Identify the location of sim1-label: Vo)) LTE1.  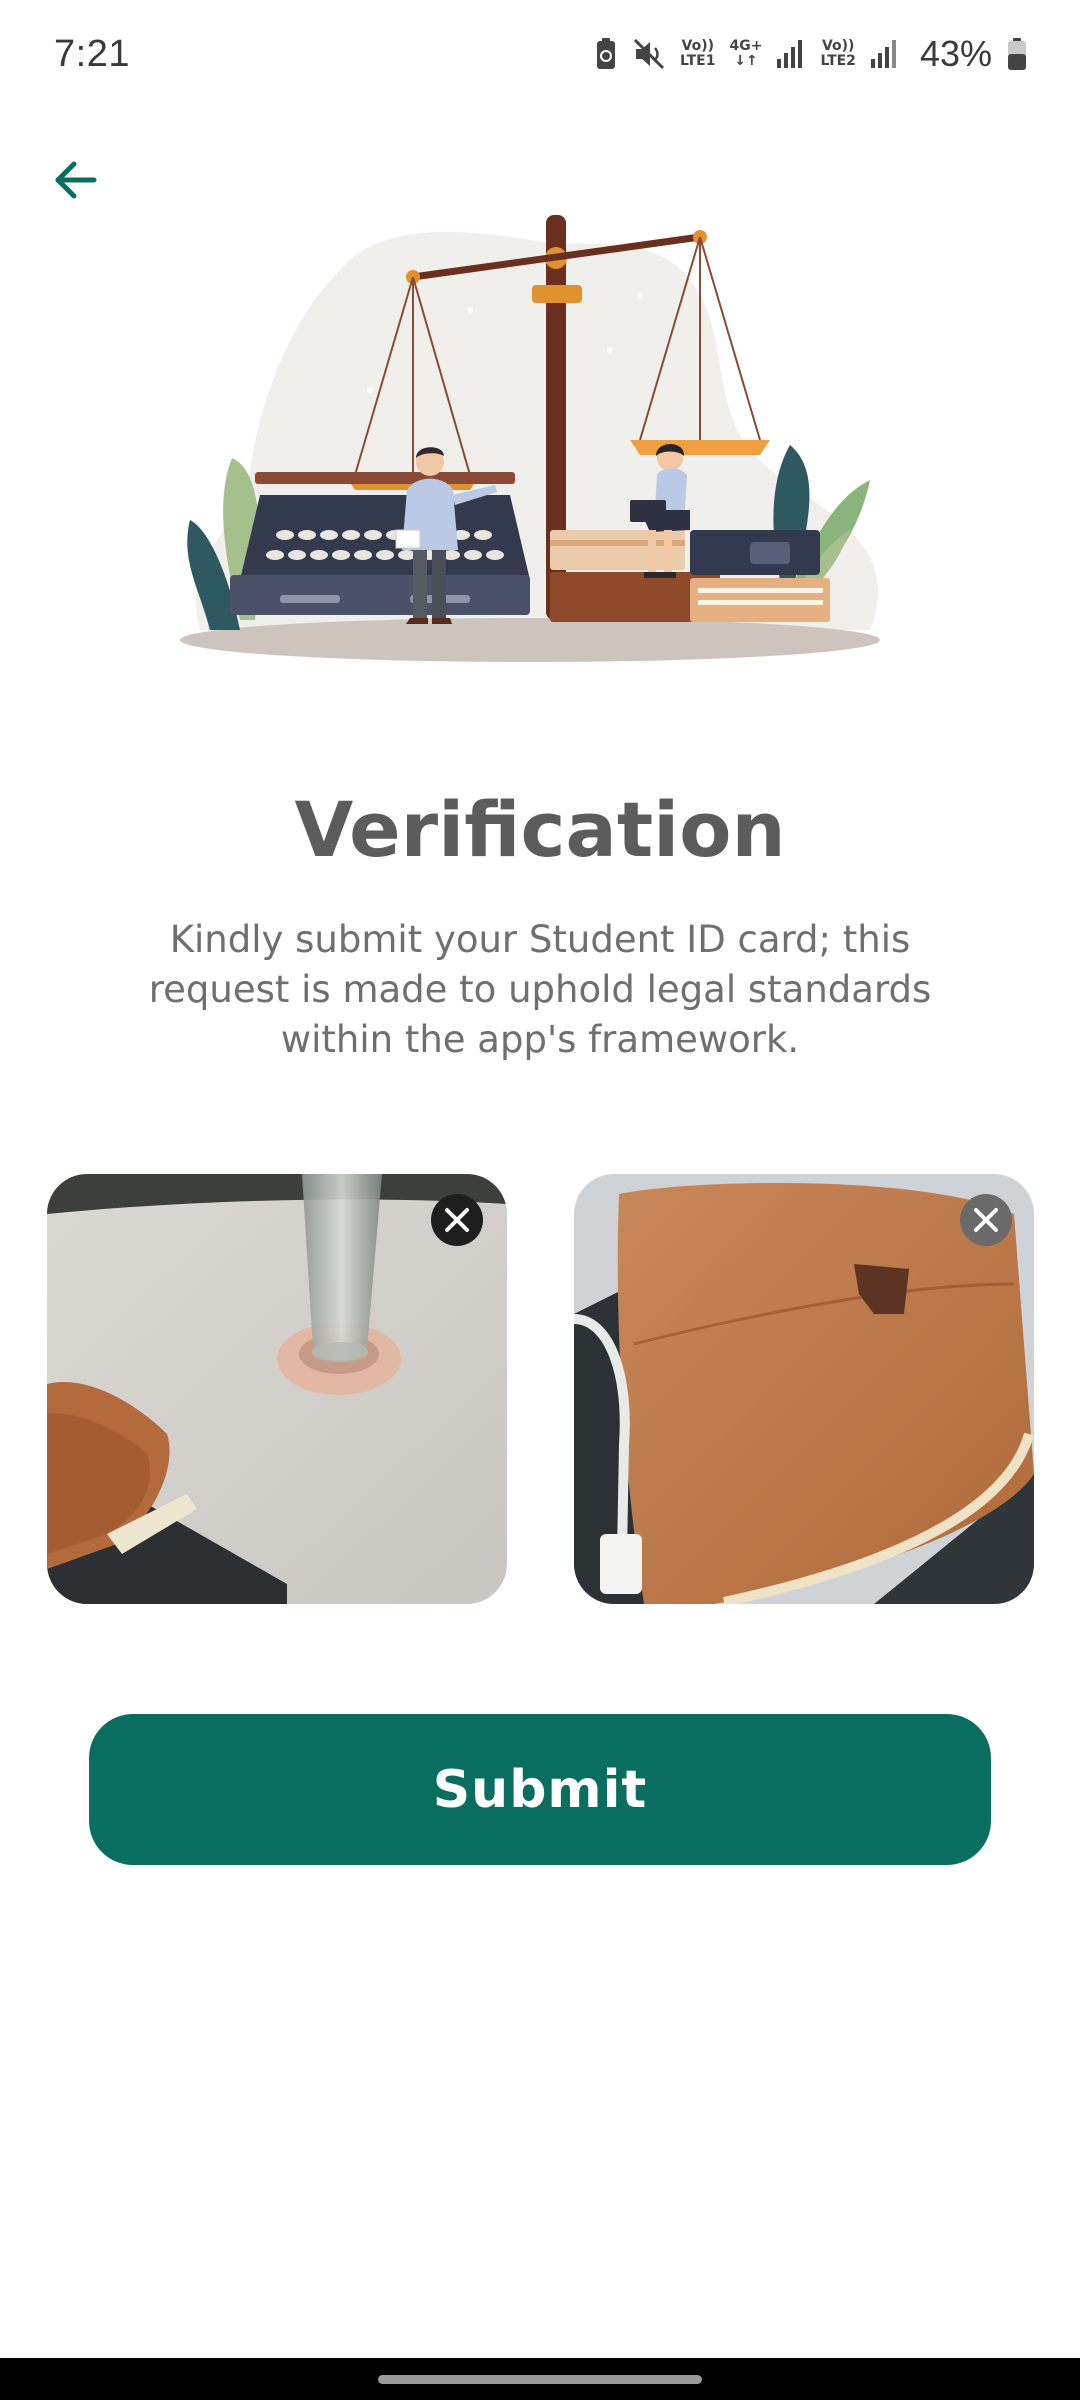
(698, 53).